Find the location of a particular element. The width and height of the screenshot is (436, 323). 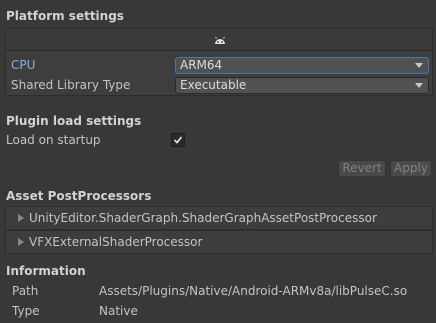

checkmark-icon is located at coordinates (178, 140).